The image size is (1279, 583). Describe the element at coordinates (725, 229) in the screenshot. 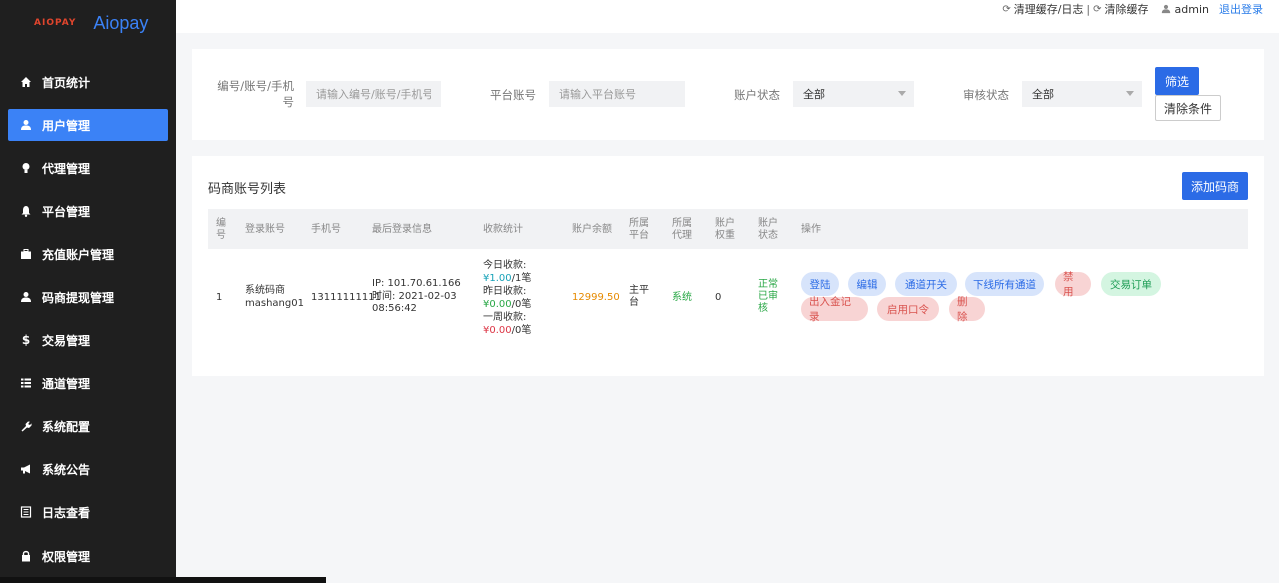

I see `column-header: 账户权重` at that location.